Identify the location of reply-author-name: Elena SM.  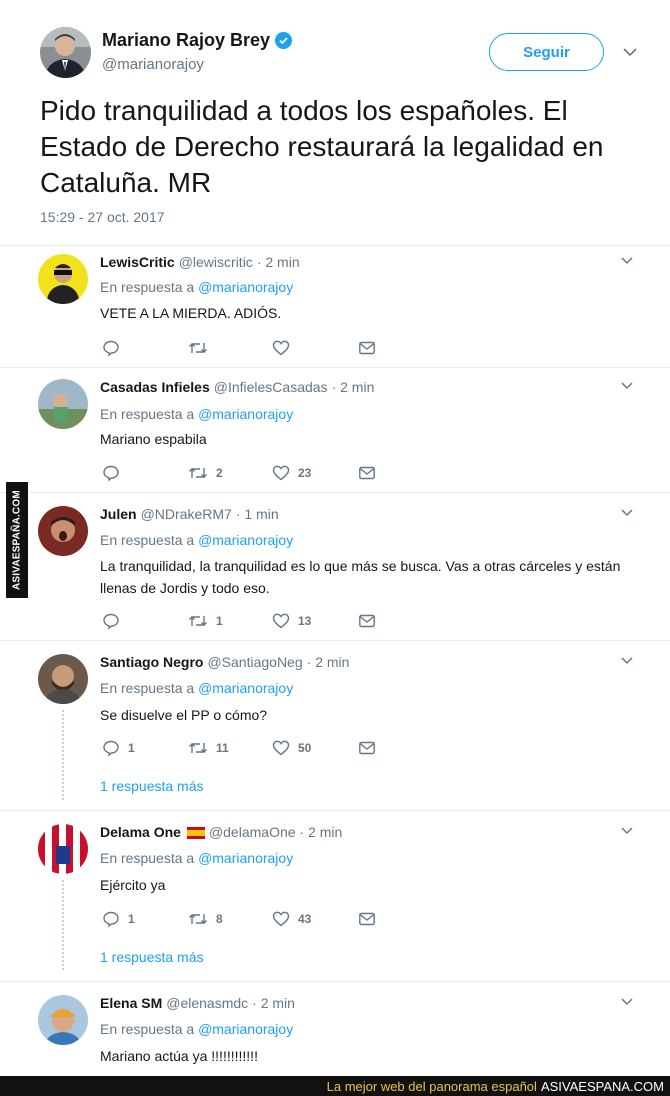
(131, 1003).